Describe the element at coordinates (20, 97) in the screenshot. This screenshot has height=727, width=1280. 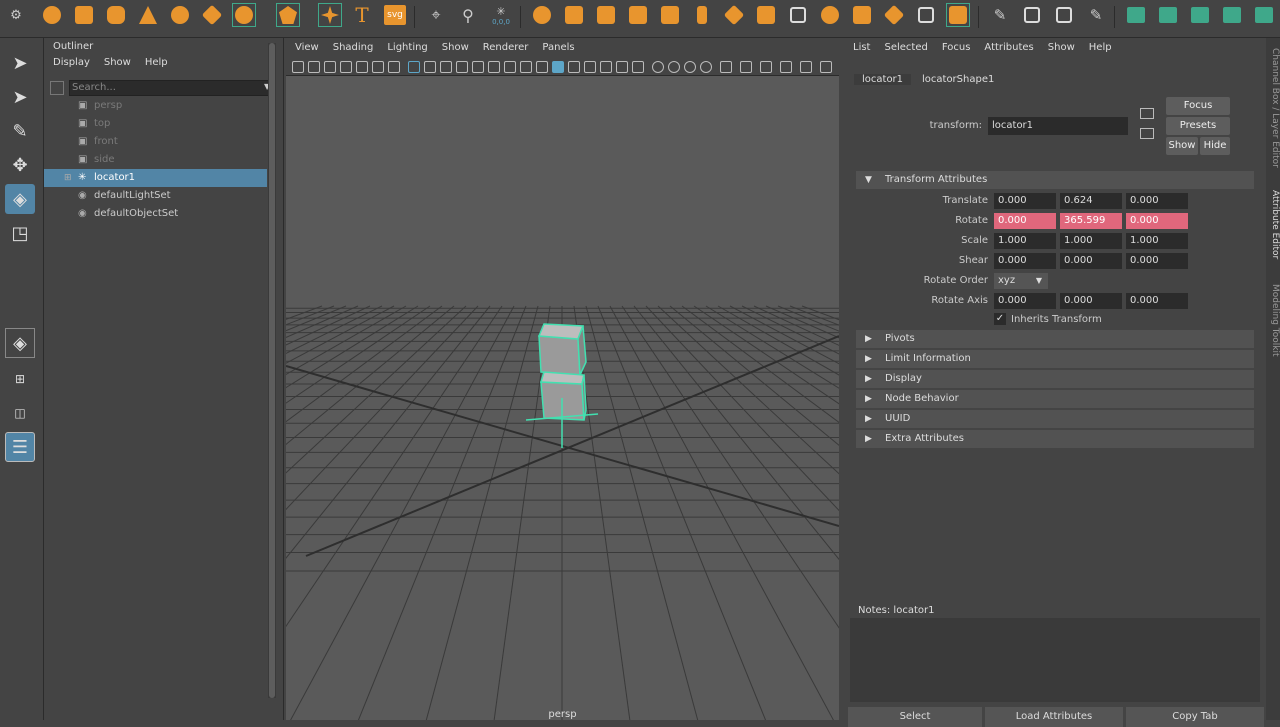
I see `lasso-tool-icon: ➤` at that location.